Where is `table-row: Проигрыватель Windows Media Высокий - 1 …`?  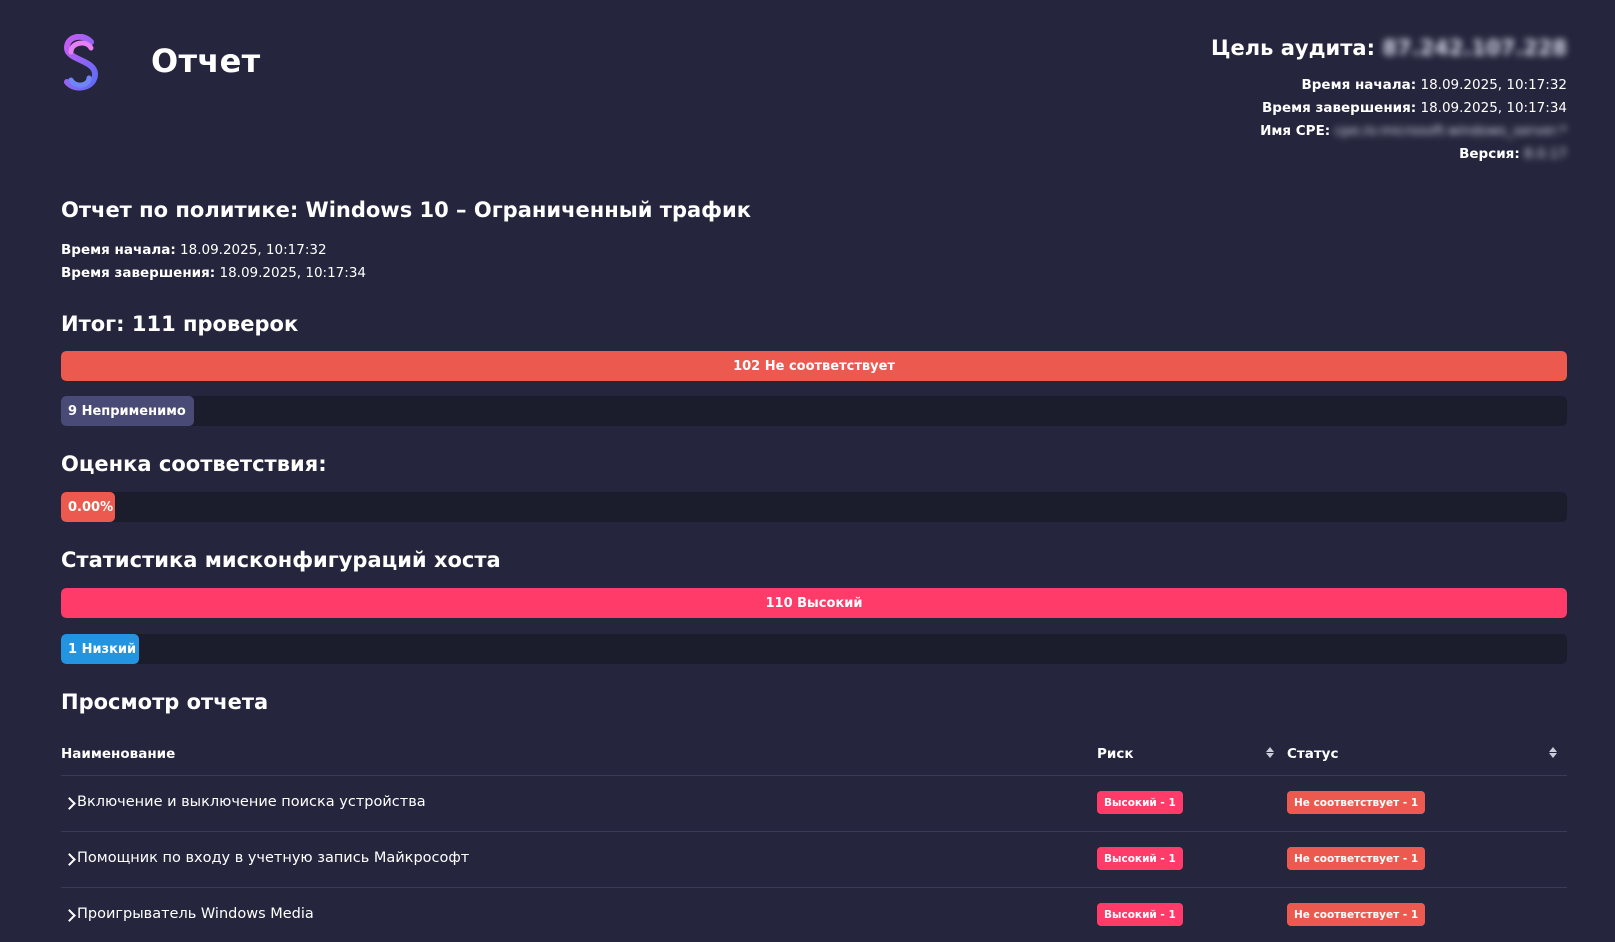 table-row: Проигрыватель Windows Media Высокий - 1 … is located at coordinates (814, 915).